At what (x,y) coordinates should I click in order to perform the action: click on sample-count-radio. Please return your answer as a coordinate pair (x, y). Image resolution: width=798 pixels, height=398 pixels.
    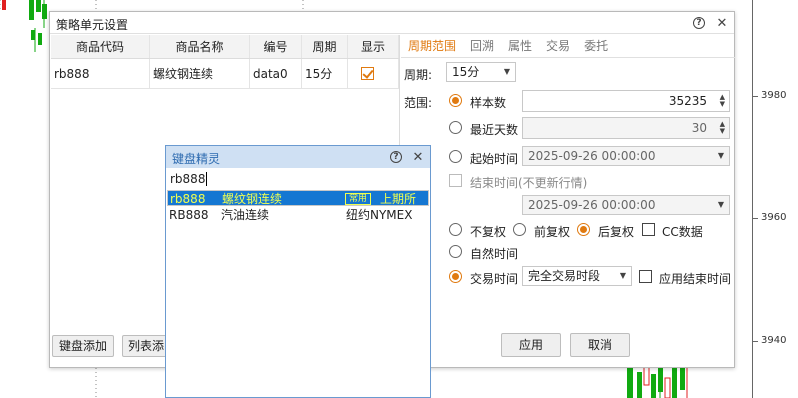
    Looking at the image, I should click on (455, 100).